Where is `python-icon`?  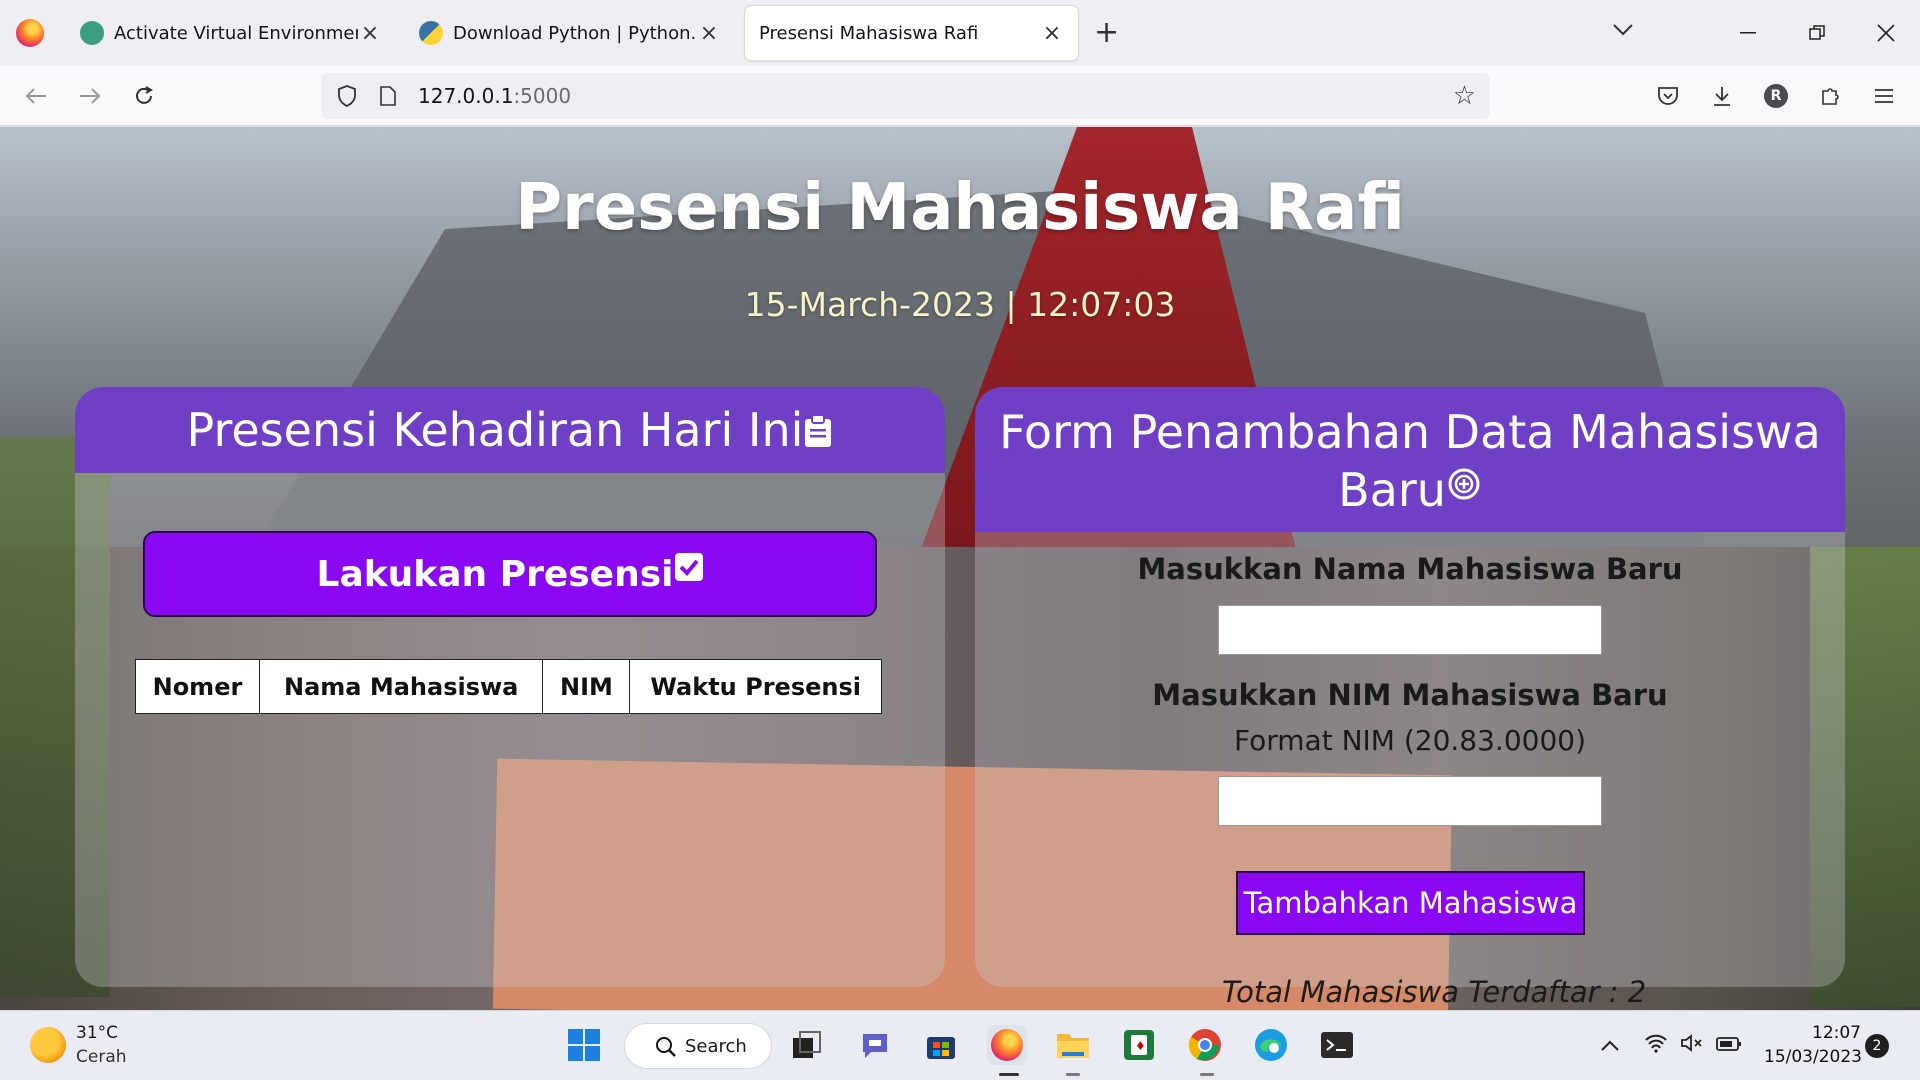
python-icon is located at coordinates (431, 33).